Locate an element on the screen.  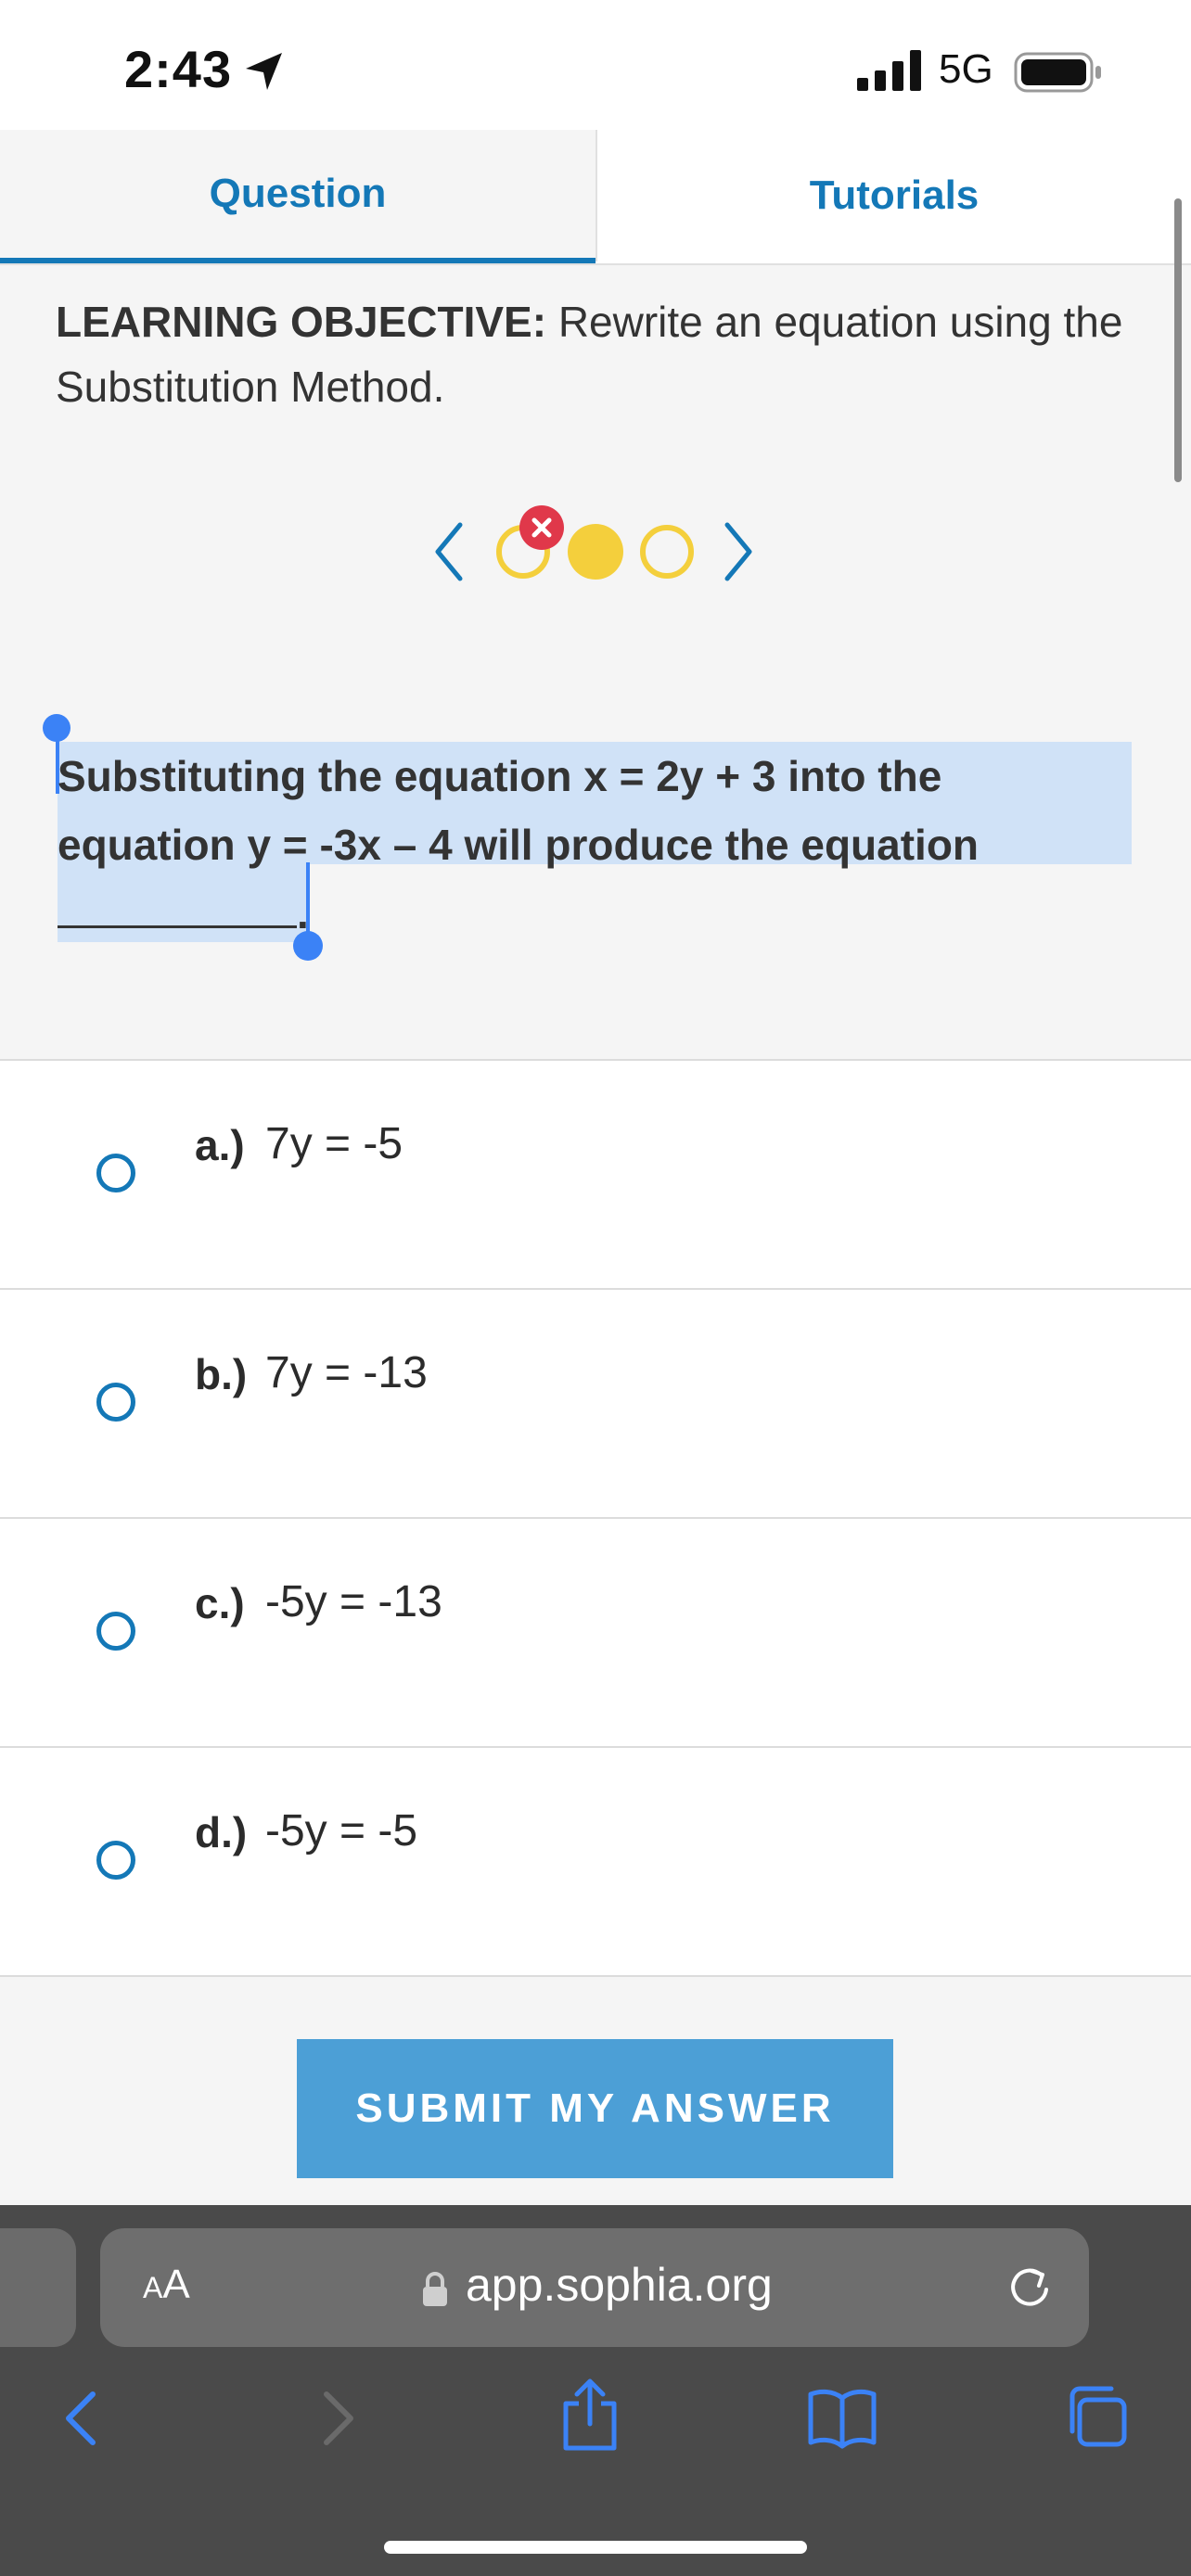
prev-question-icon is located at coordinates (449, 551).